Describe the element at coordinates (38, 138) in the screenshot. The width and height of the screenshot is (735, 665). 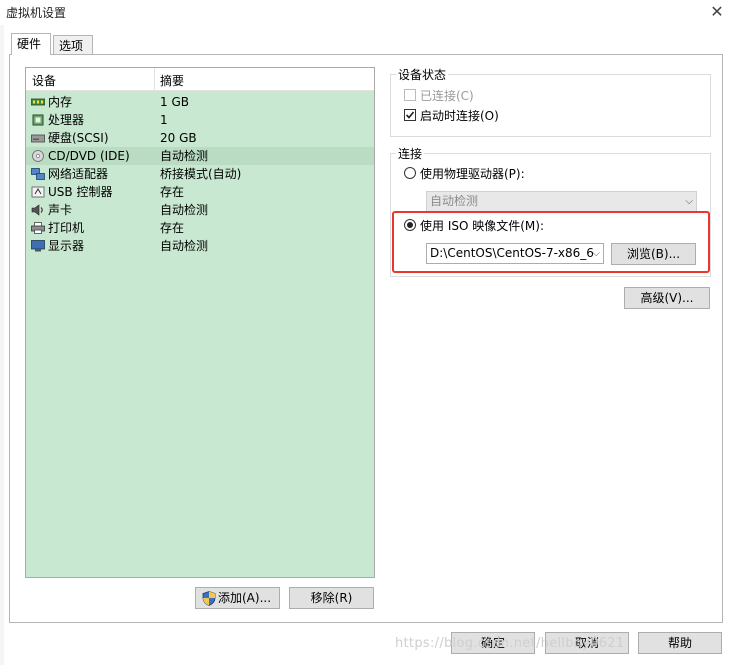
I see `harddisk-icon` at that location.